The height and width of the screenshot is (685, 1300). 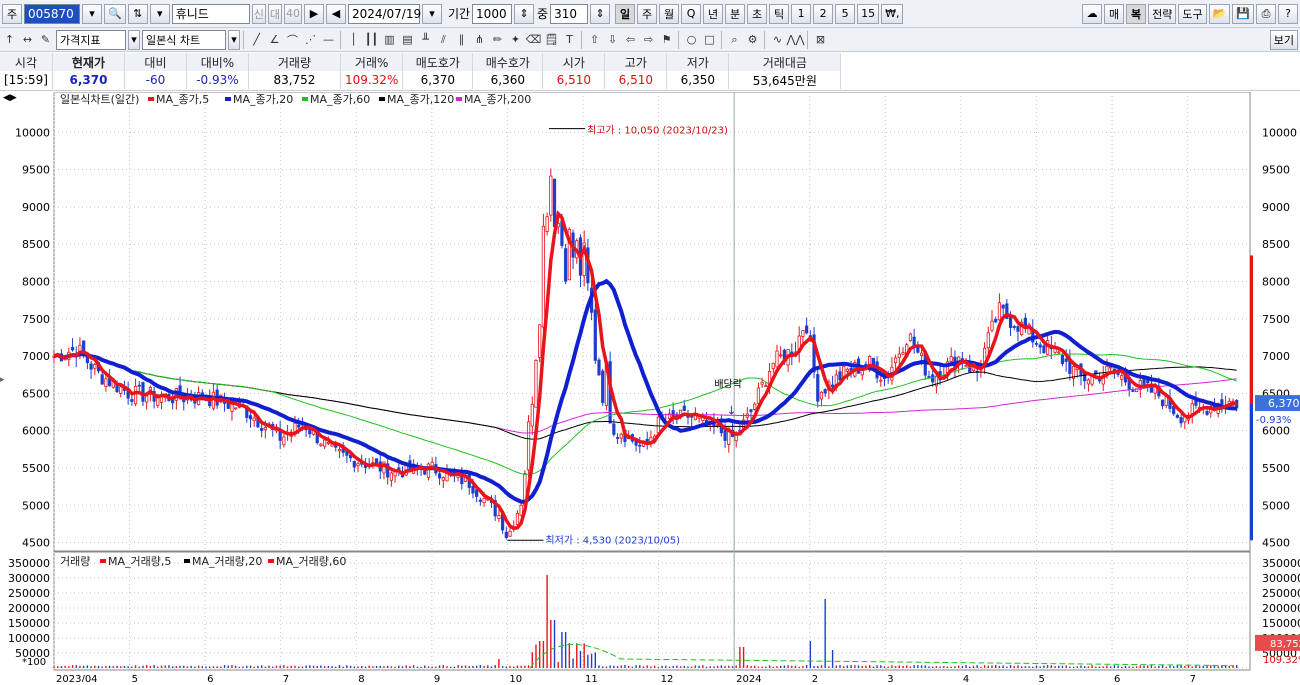 What do you see at coordinates (313, 13) in the screenshot?
I see `next-icon: ▶` at bounding box center [313, 13].